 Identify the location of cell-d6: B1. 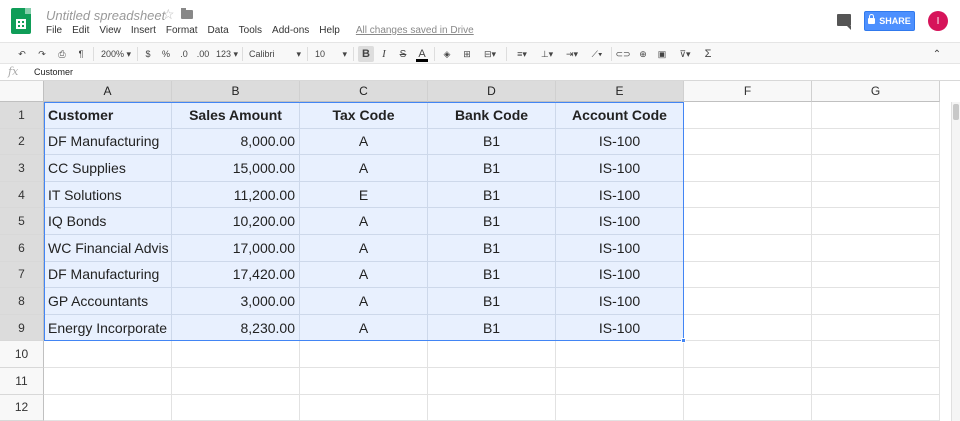
(492, 248).